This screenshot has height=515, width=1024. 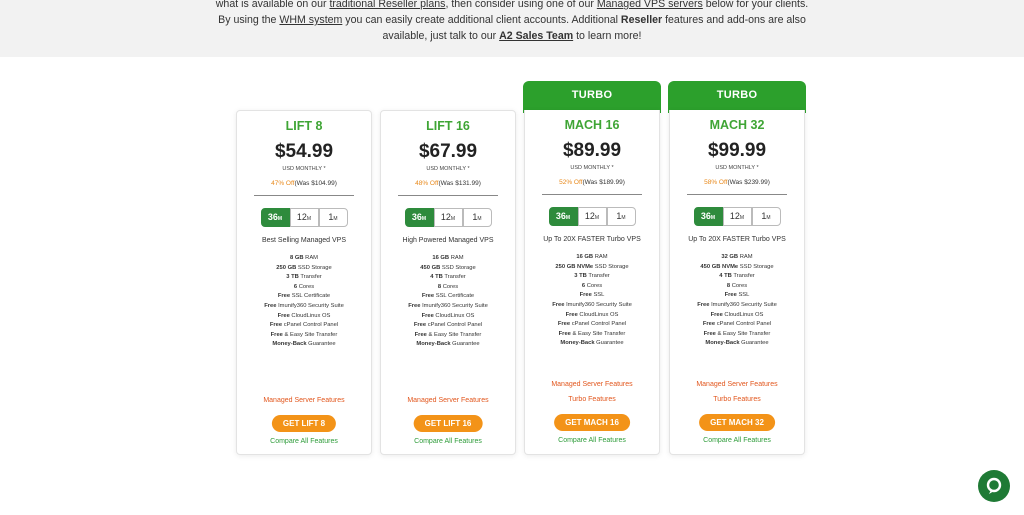 I want to click on spec-highlight: 3 TB, so click(x=580, y=276).